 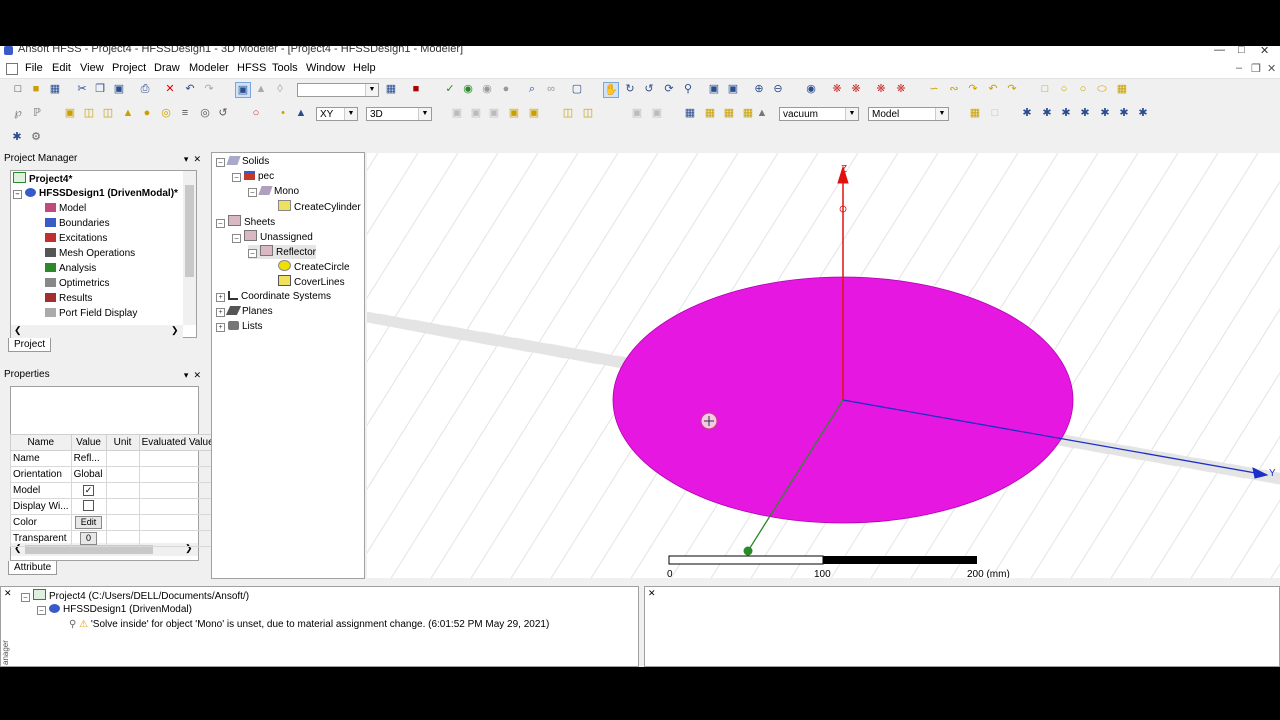 I want to click on model-checkbox: ✓, so click(x=89, y=490).